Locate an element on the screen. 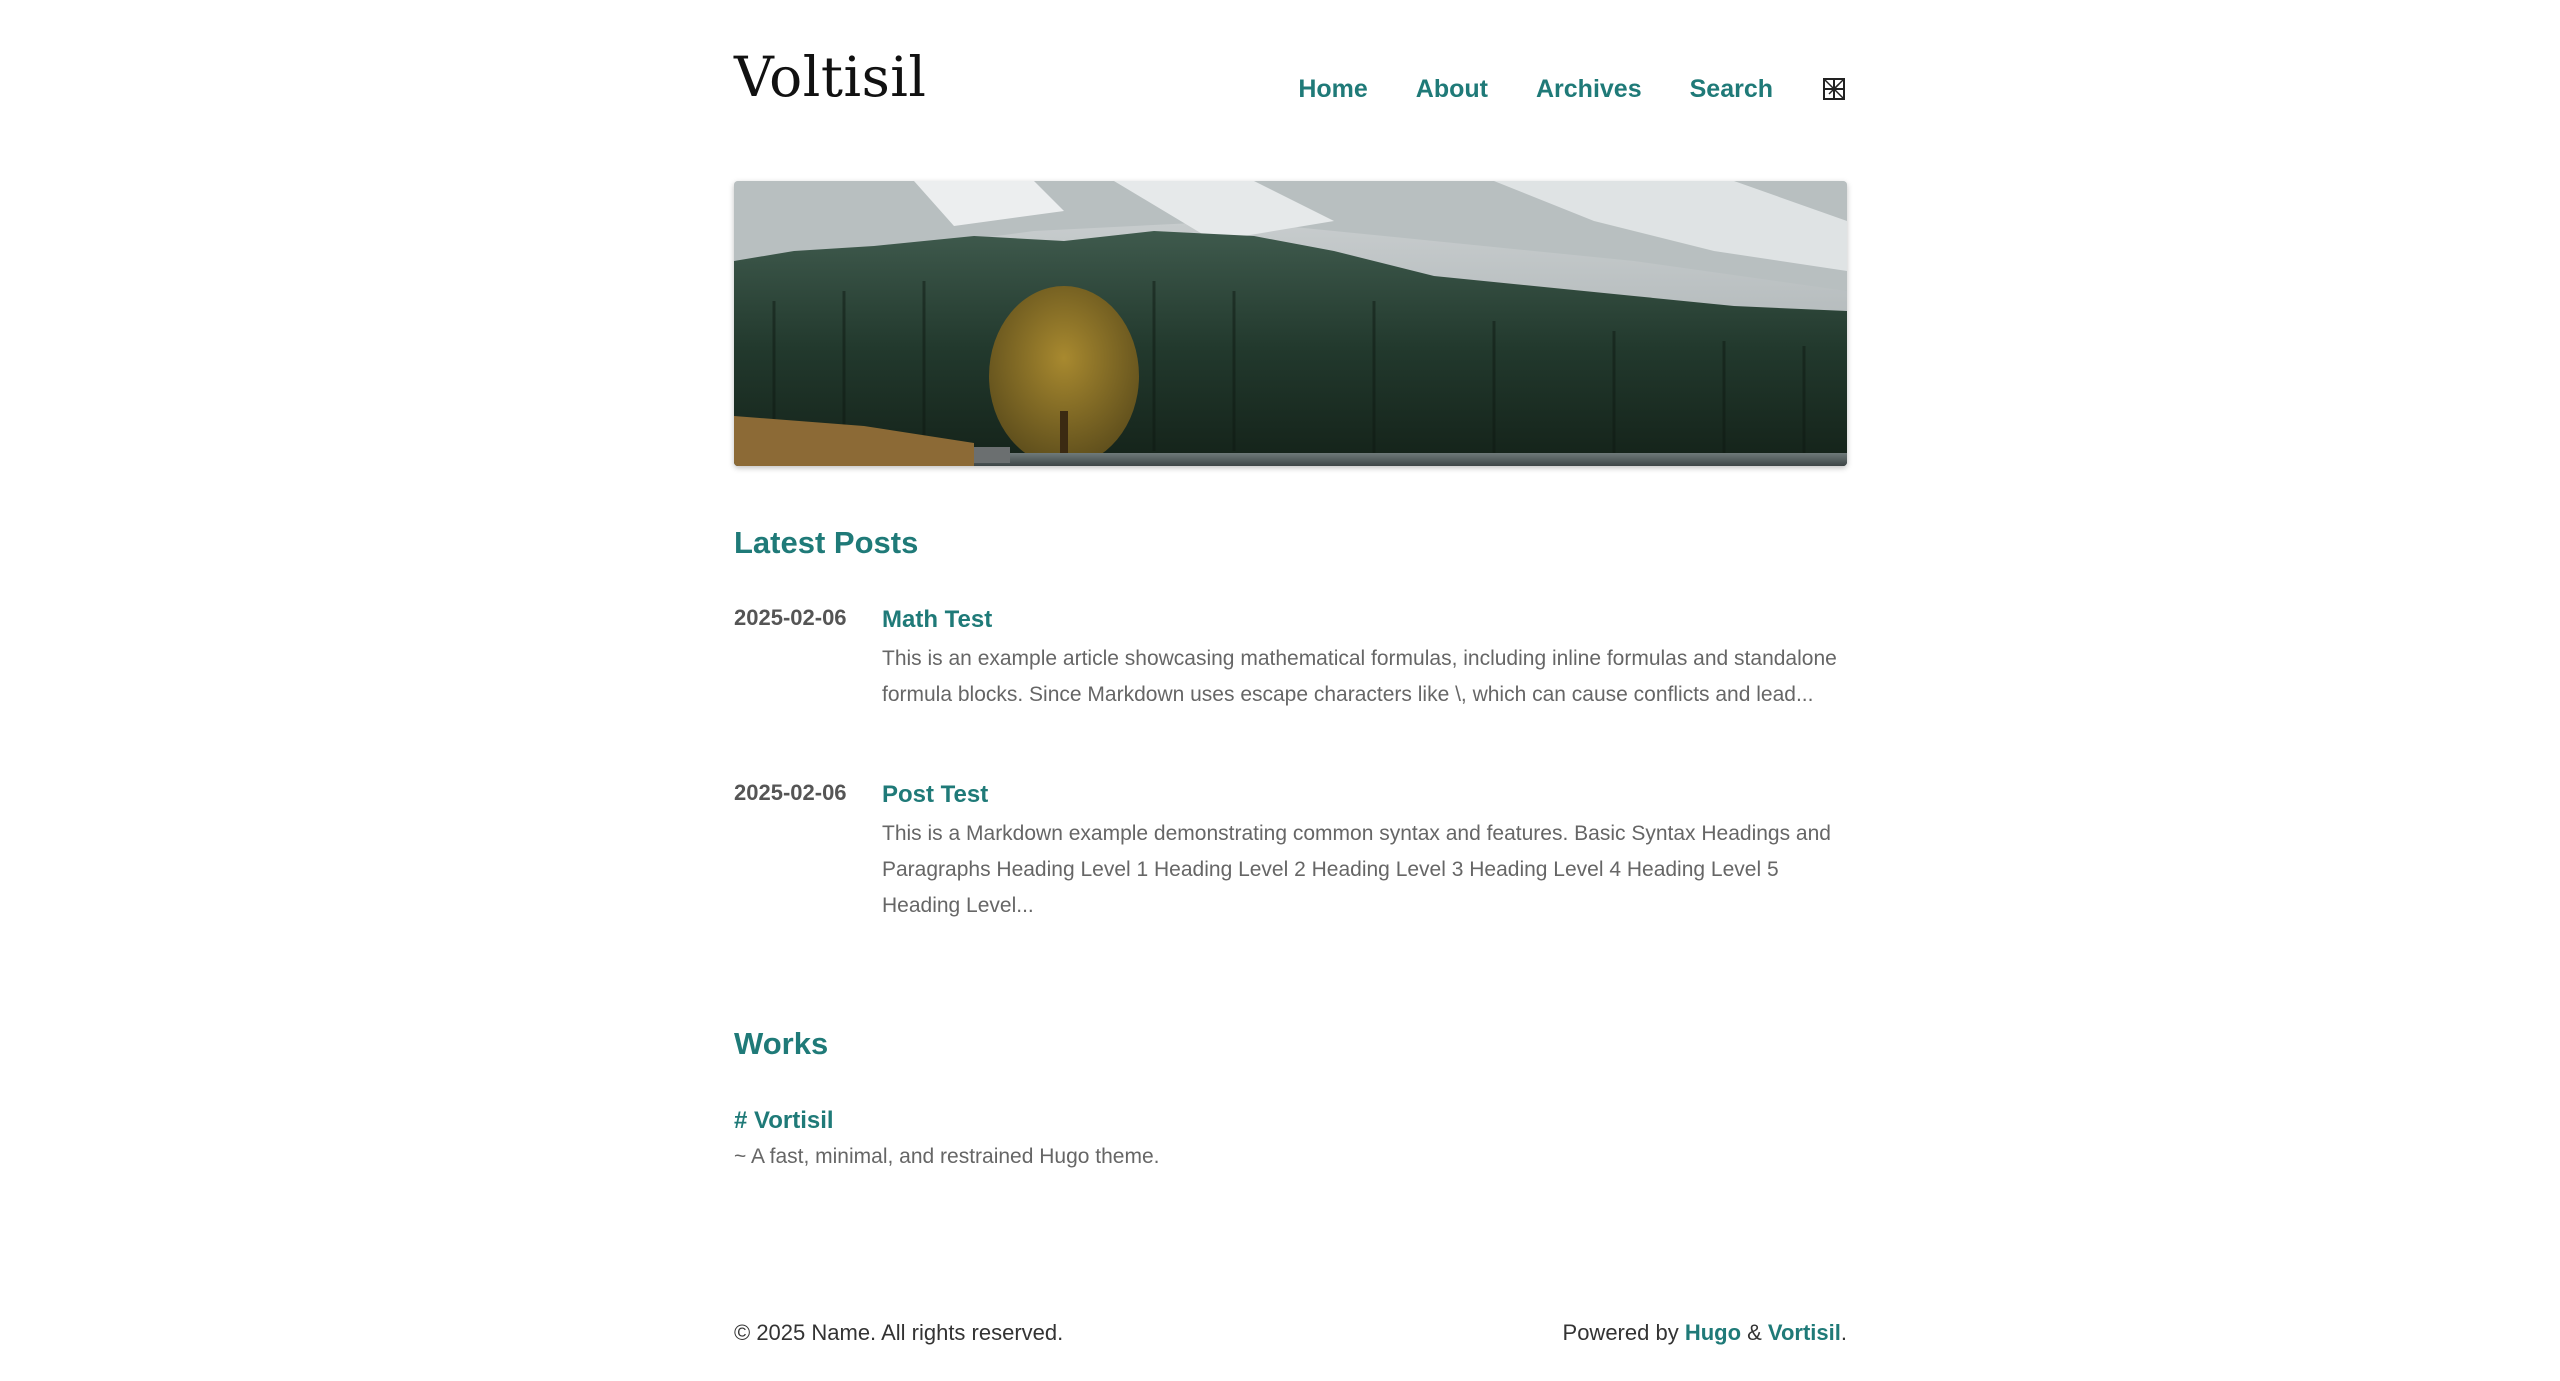 The image size is (2560, 1381). ampersand: & is located at coordinates (1754, 1332).